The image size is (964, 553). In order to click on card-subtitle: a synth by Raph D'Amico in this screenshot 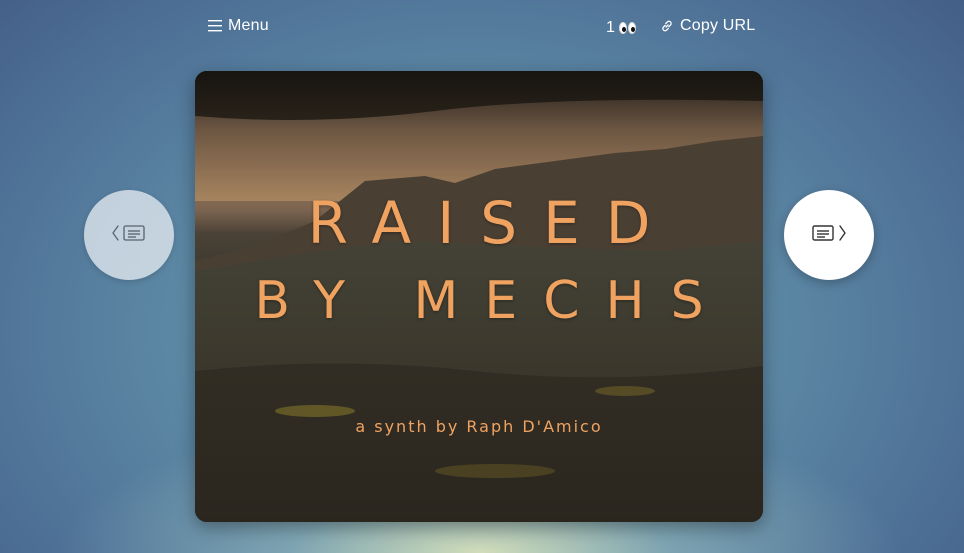, I will do `click(479, 426)`.